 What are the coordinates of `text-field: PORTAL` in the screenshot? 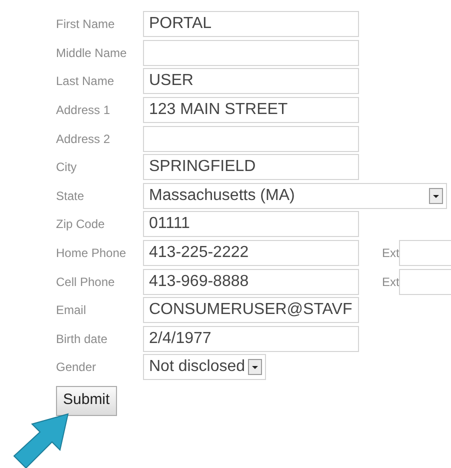 It's located at (251, 24).